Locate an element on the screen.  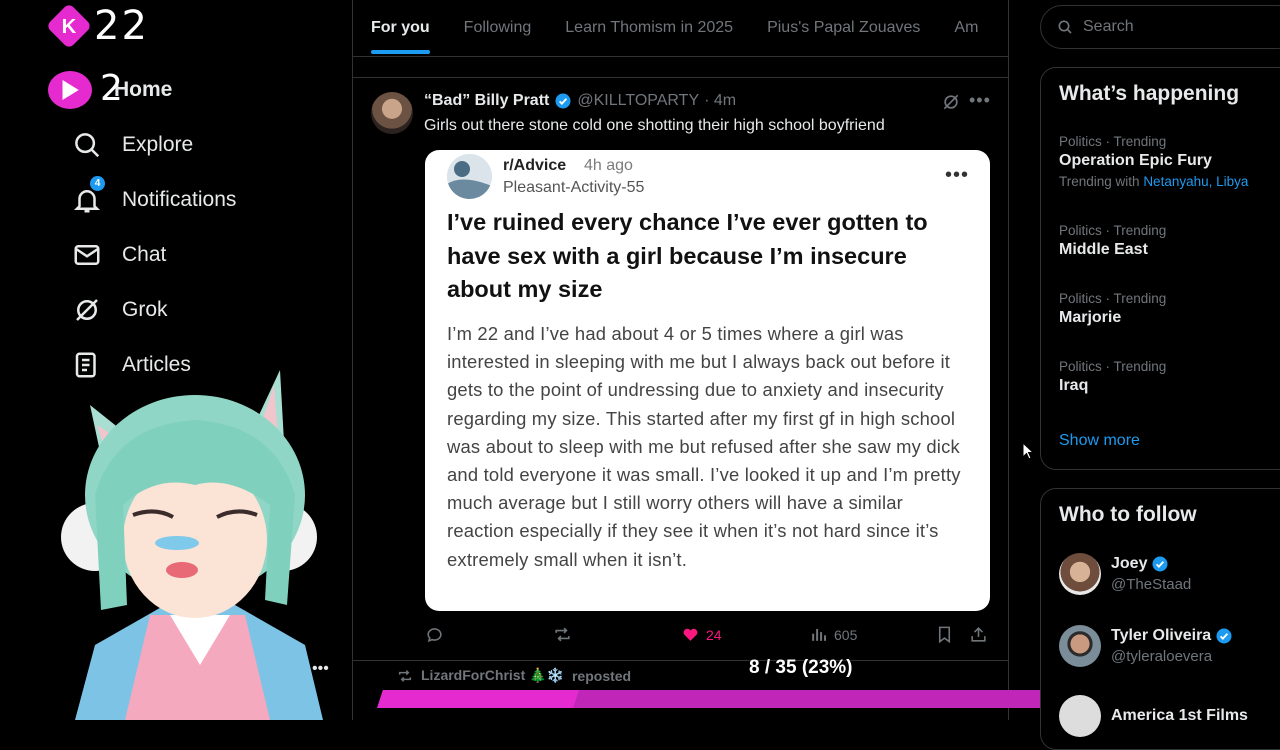
heart-icon is located at coordinates (690, 634).